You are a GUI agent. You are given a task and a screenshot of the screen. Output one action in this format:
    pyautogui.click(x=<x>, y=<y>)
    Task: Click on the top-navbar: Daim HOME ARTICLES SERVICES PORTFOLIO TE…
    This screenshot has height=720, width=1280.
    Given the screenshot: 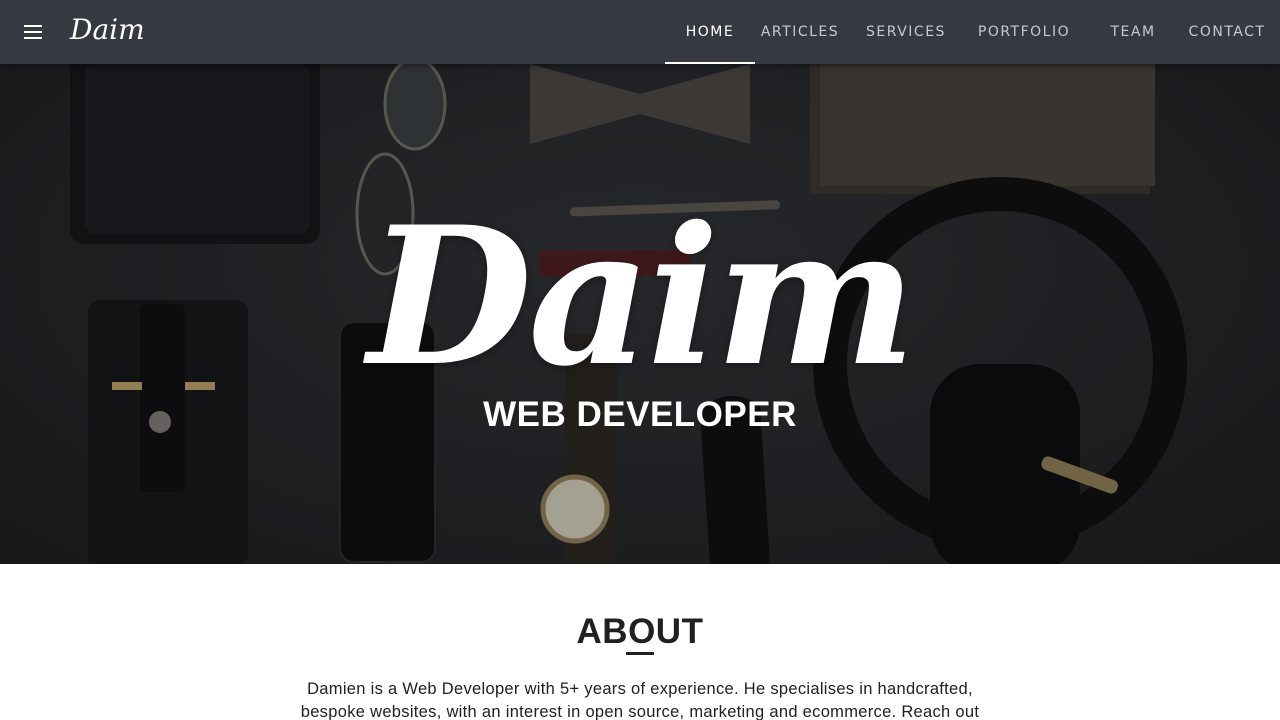 What is the action you would take?
    pyautogui.click(x=640, y=32)
    